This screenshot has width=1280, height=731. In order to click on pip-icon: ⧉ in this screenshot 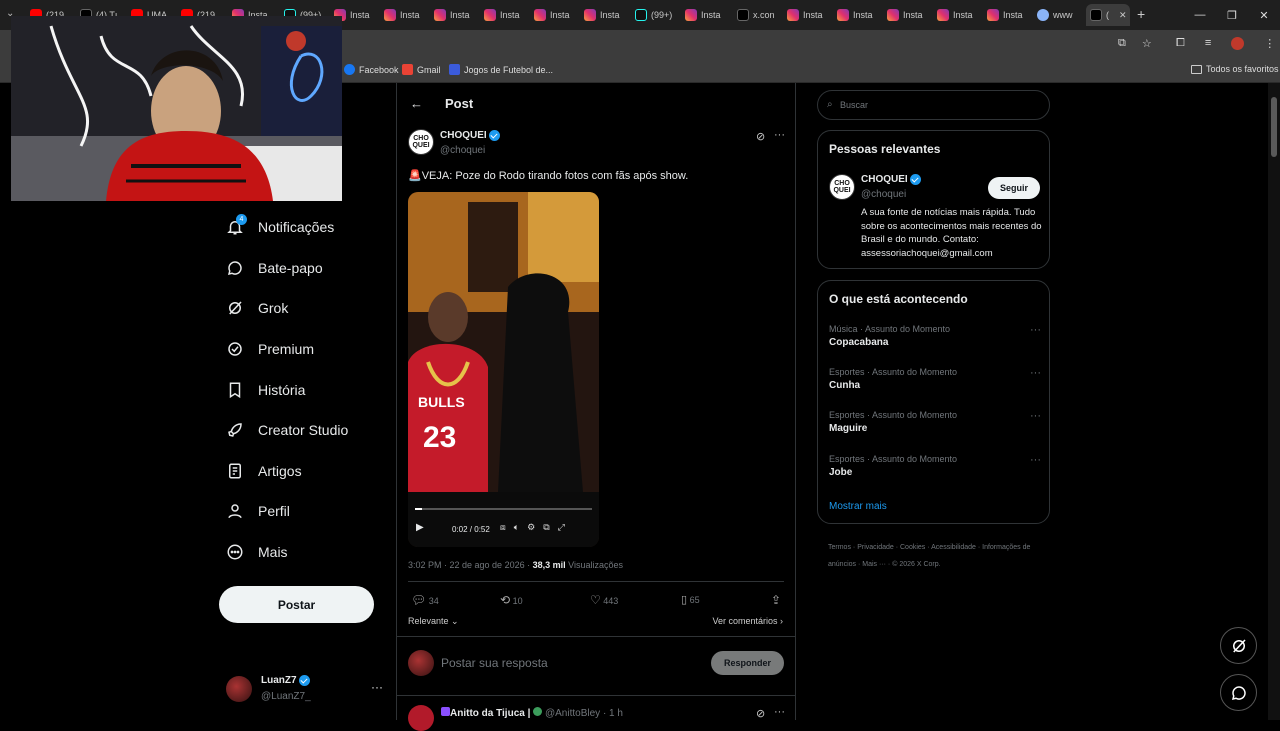, I will do `click(546, 527)`.